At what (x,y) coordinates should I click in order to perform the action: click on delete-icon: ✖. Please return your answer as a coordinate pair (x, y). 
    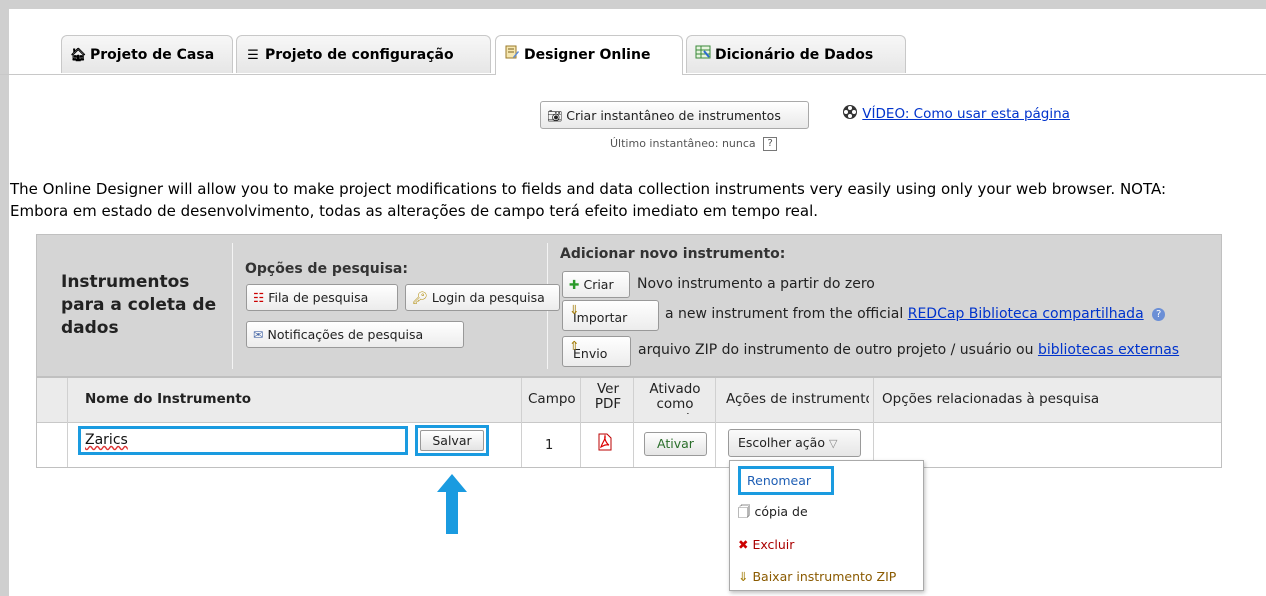
    Looking at the image, I should click on (743, 544).